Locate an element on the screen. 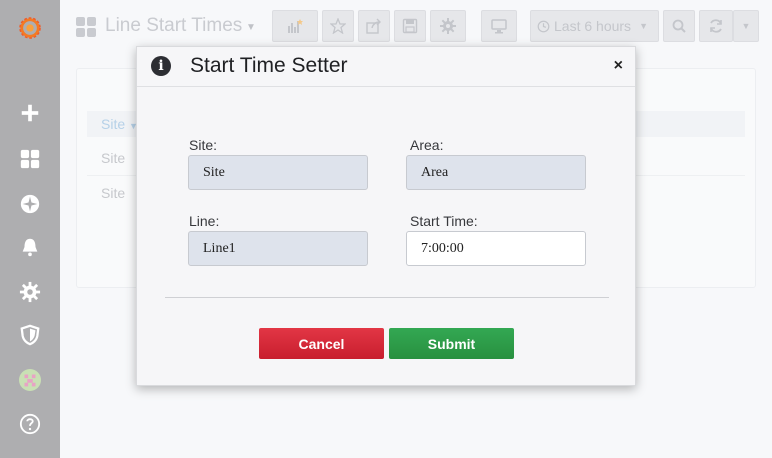  refresh-icon is located at coordinates (716, 26).